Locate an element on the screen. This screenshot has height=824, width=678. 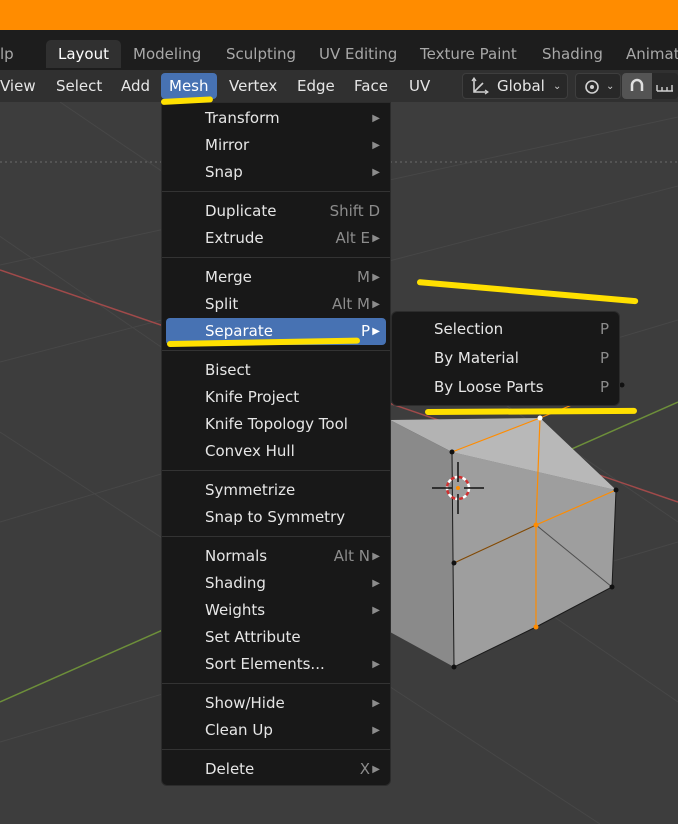
submenu-item-by-loose-parts: By Loose Parts P is located at coordinates (505, 387).